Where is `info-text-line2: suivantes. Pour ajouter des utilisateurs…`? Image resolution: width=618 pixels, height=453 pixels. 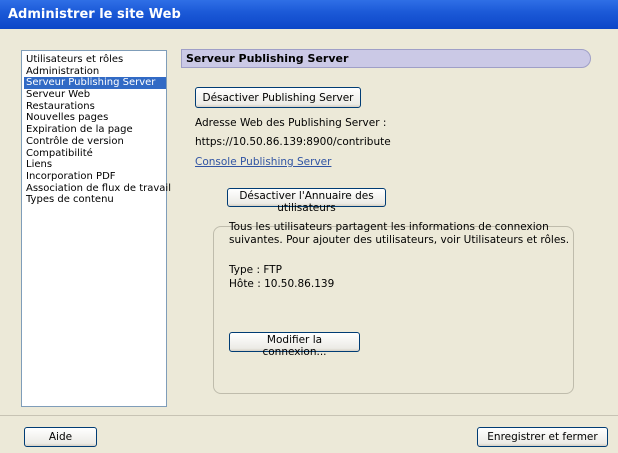
info-text-line2: suivantes. Pour ajouter des utilisateurs… is located at coordinates (399, 240).